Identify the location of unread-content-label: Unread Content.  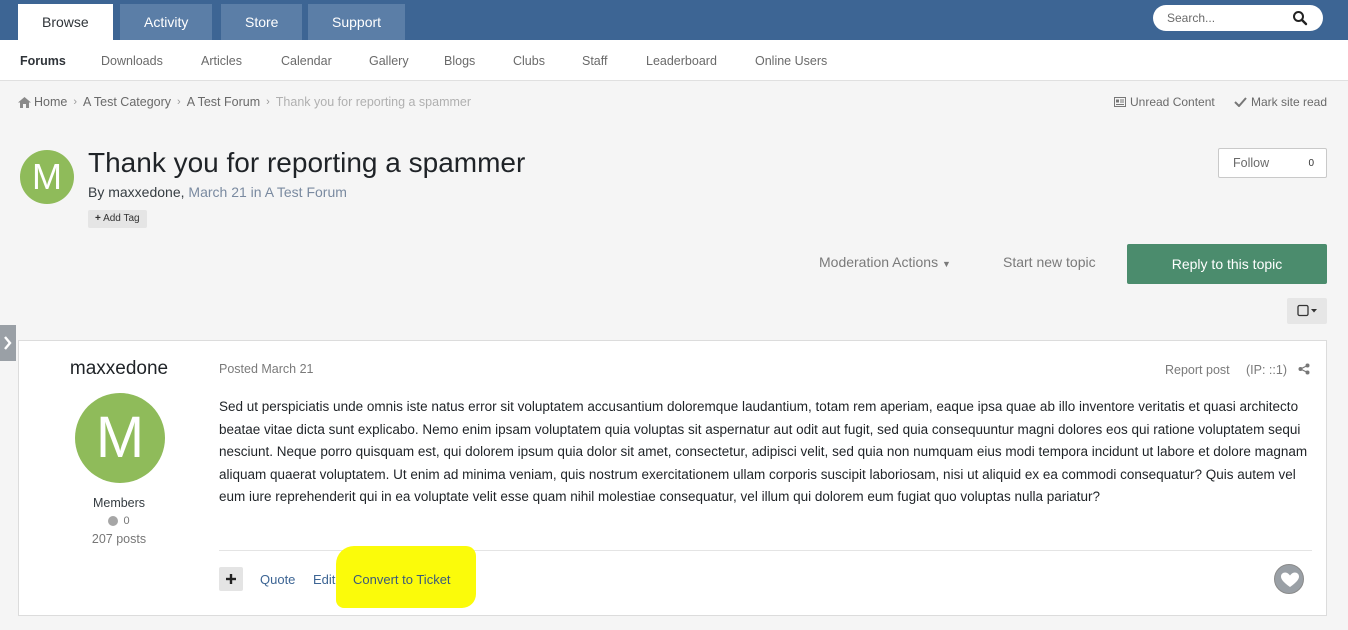
(1172, 102).